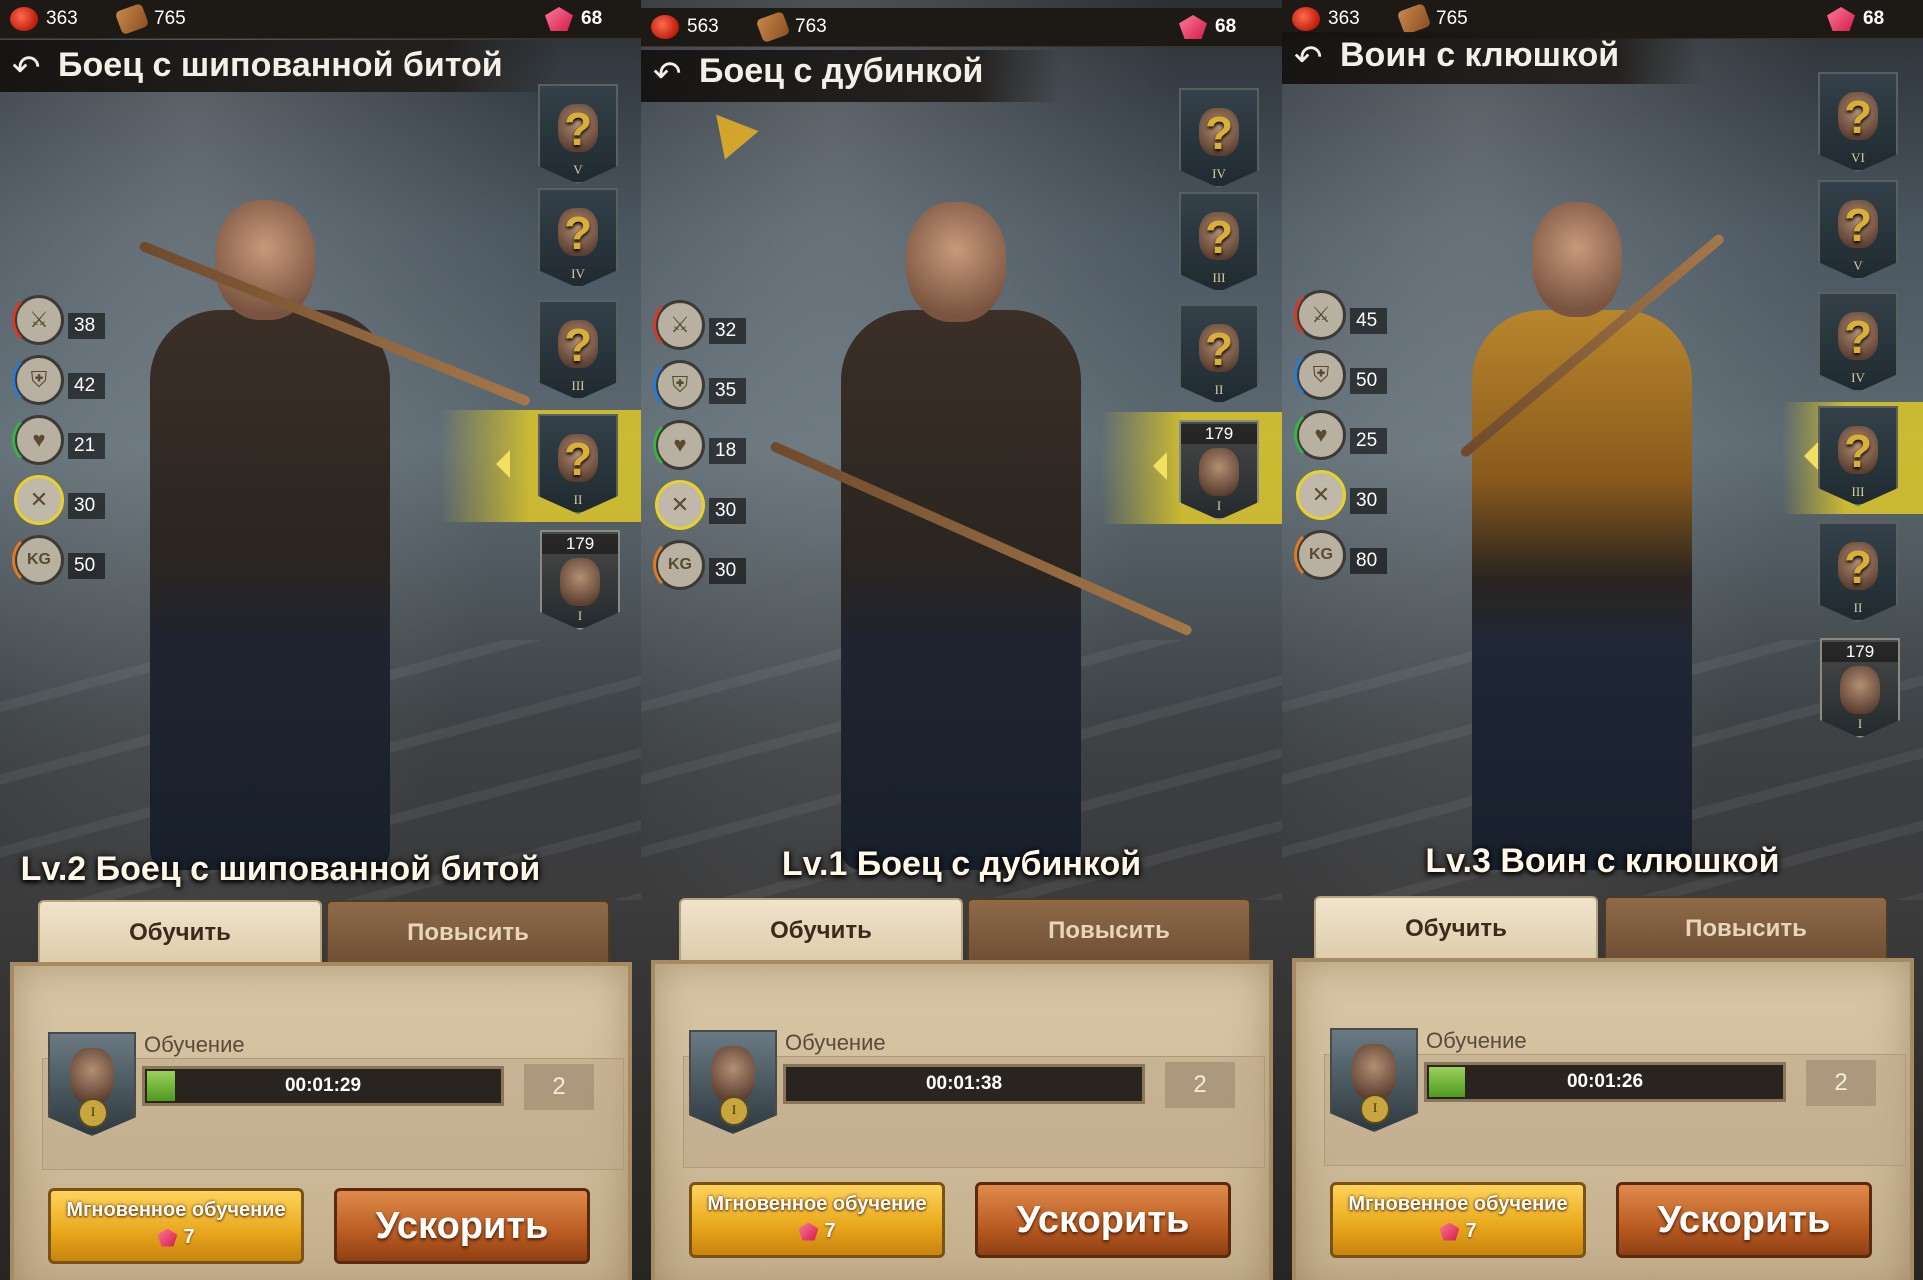 This screenshot has width=1923, height=1280. I want to click on roster-tier-vi: ? VI, so click(1858, 122).